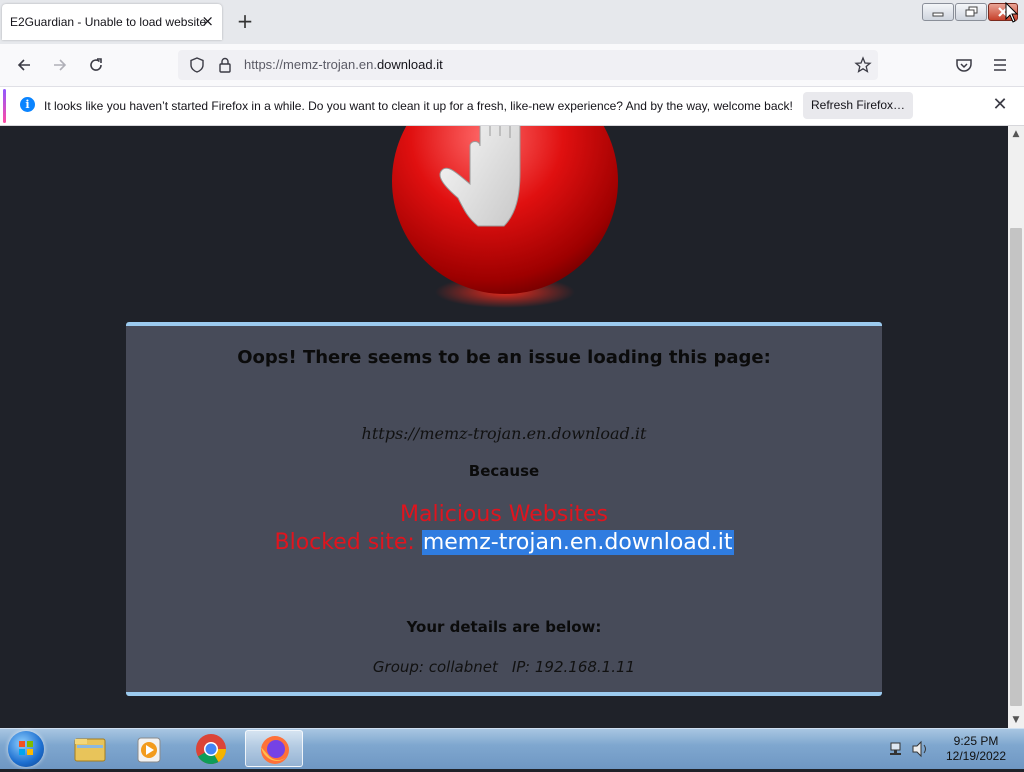  I want to click on minimize-button, so click(938, 12).